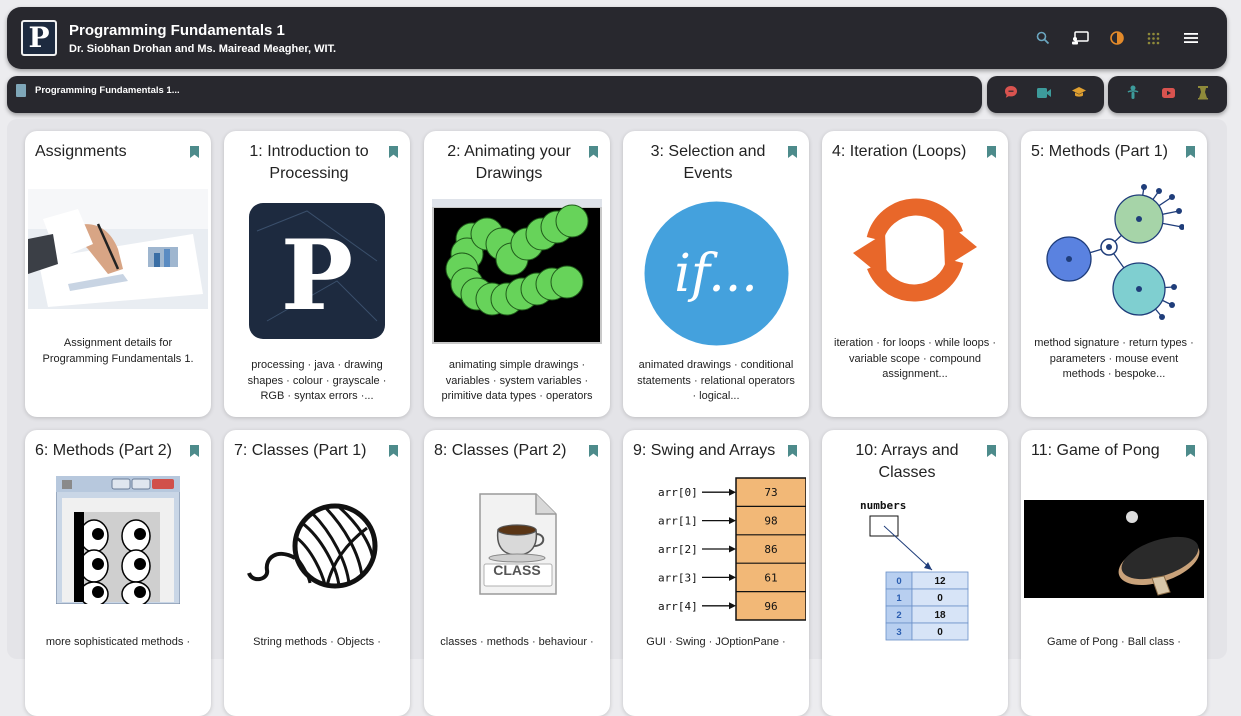 The image size is (1241, 716). What do you see at coordinates (899, 598) in the screenshot?
I see `table-index-label: 1` at bounding box center [899, 598].